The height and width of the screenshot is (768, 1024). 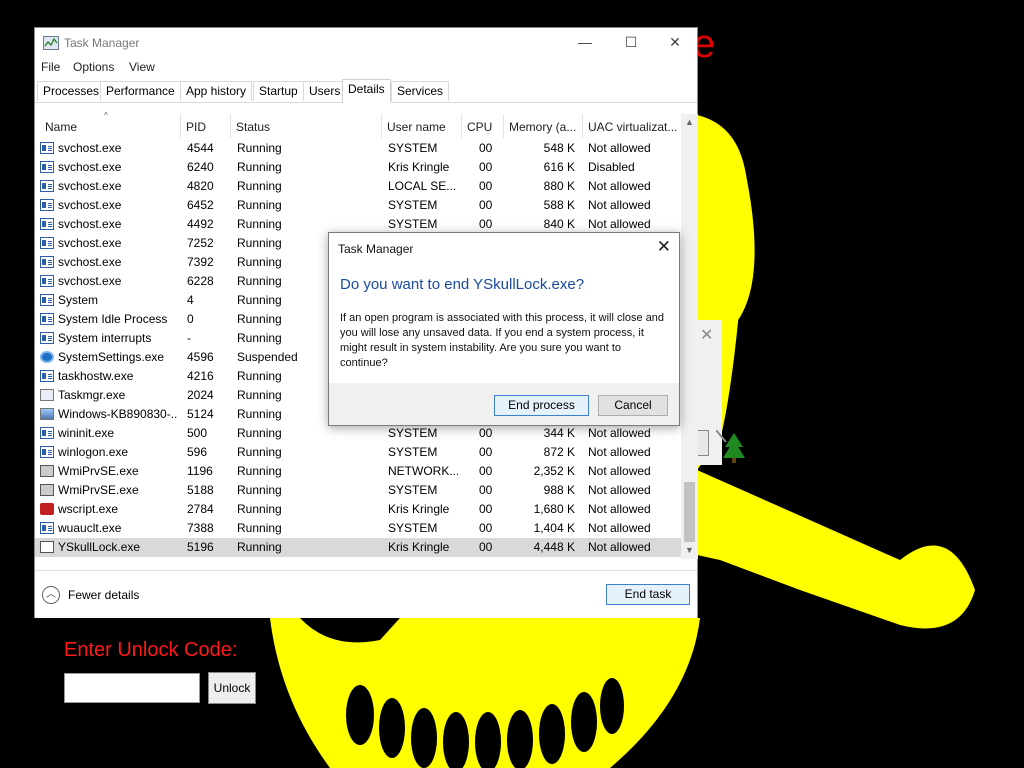 I want to click on cell-name: YSkullLock.exe, so click(x=99, y=547).